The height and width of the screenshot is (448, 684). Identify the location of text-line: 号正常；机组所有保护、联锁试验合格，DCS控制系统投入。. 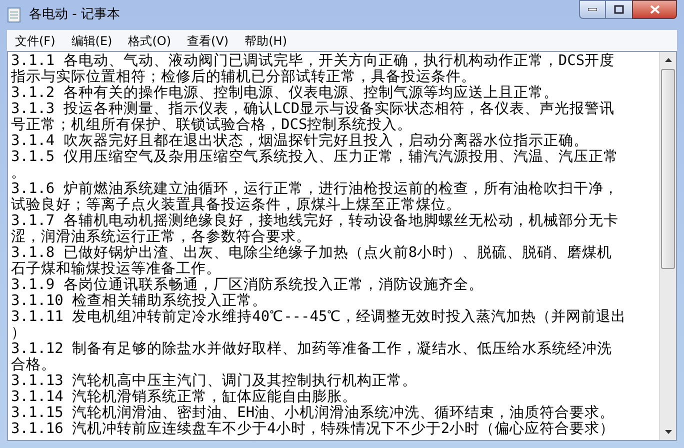
(211, 125).